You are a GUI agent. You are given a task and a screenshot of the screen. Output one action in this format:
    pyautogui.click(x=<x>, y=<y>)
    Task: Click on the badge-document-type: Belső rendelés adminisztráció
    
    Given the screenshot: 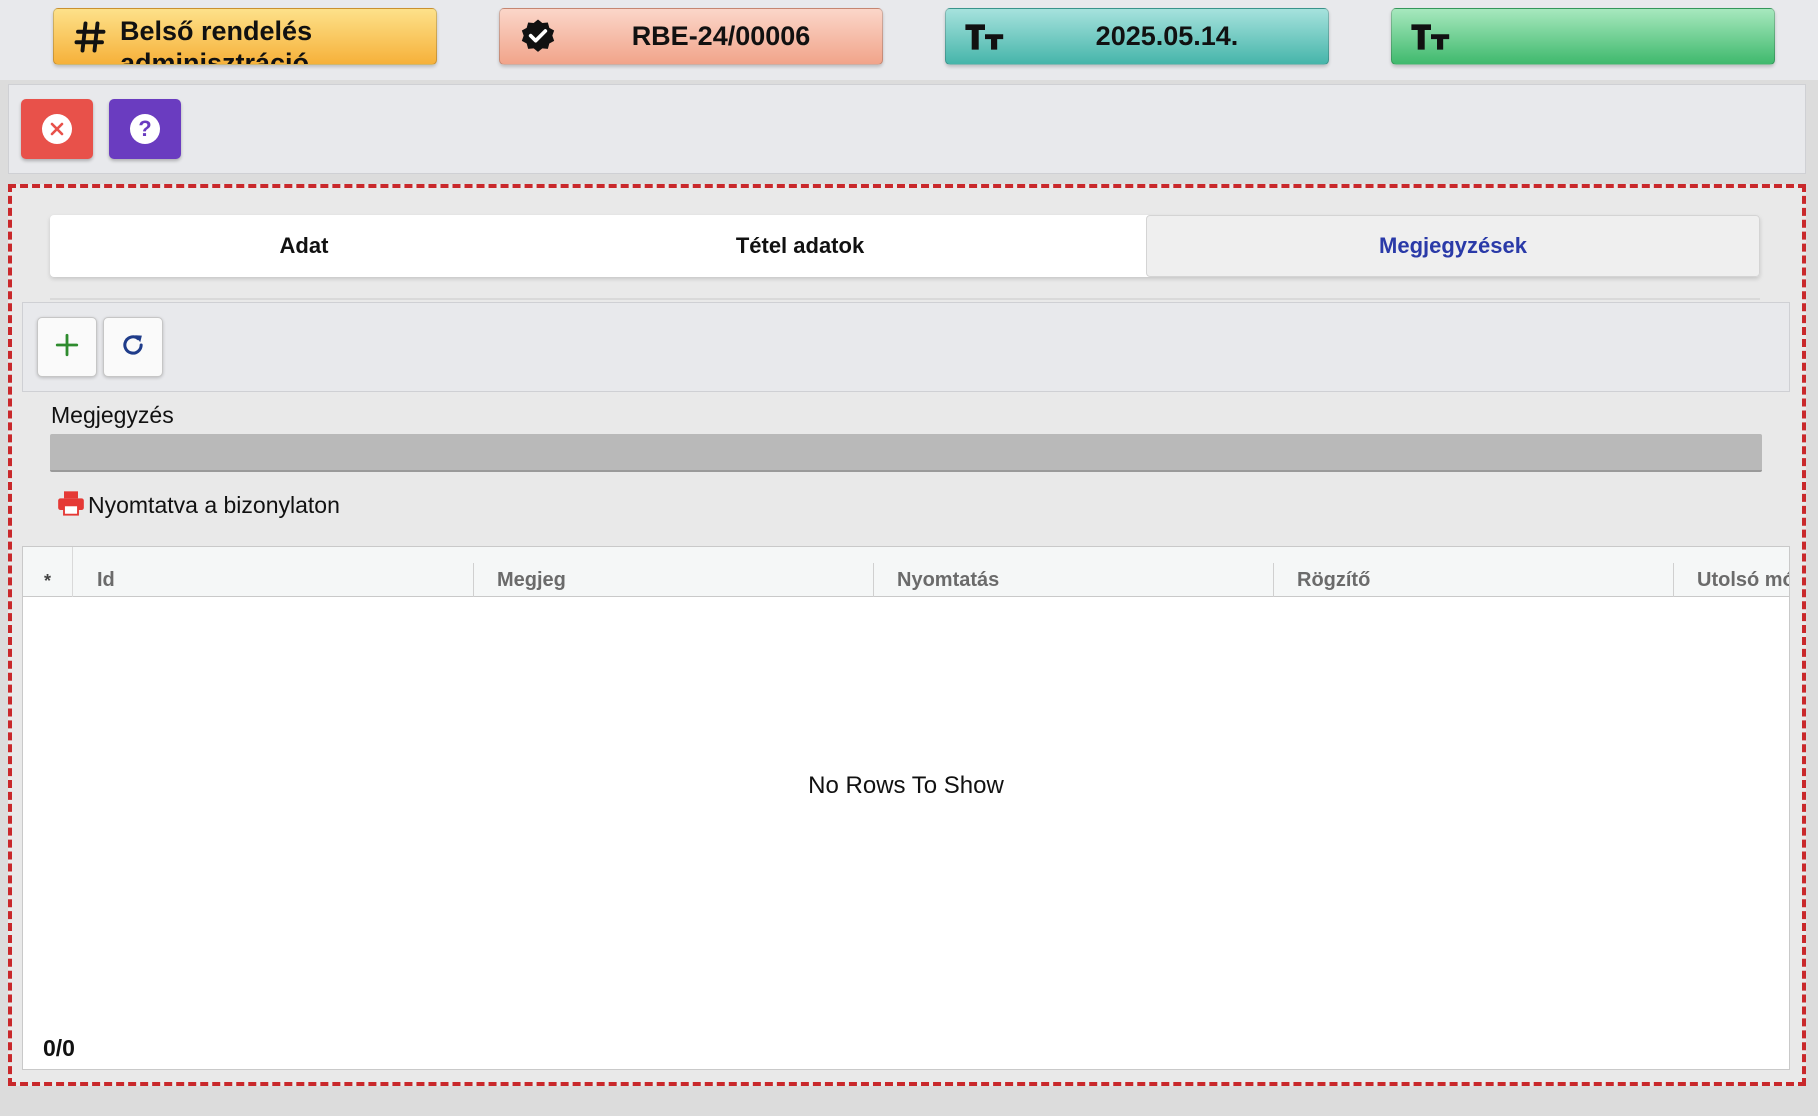 What is the action you would take?
    pyautogui.click(x=245, y=36)
    